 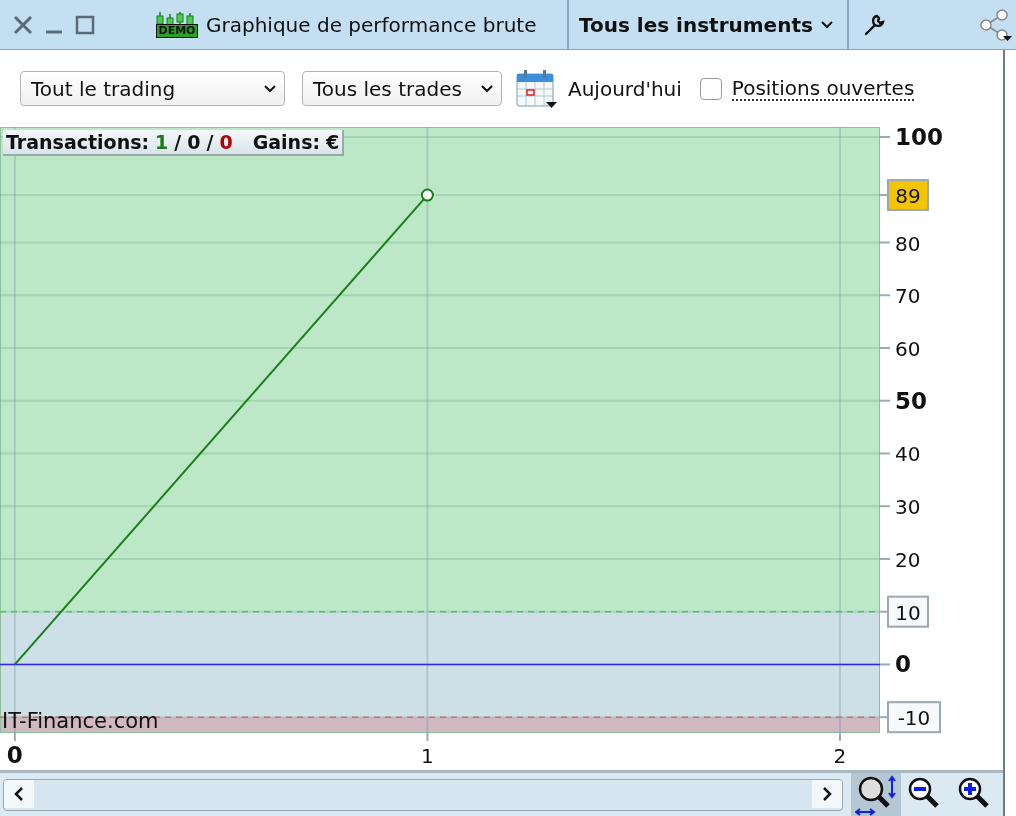 I want to click on axis-label: 80, so click(x=908, y=243).